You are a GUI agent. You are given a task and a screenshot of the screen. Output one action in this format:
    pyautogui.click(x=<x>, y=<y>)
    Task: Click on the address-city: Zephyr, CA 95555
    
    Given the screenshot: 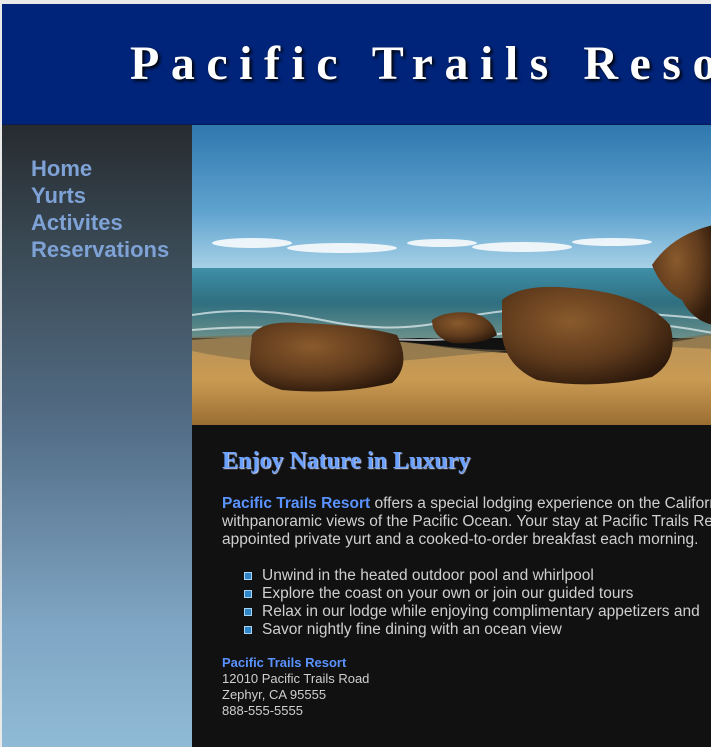 What is the action you would take?
    pyautogui.click(x=274, y=694)
    